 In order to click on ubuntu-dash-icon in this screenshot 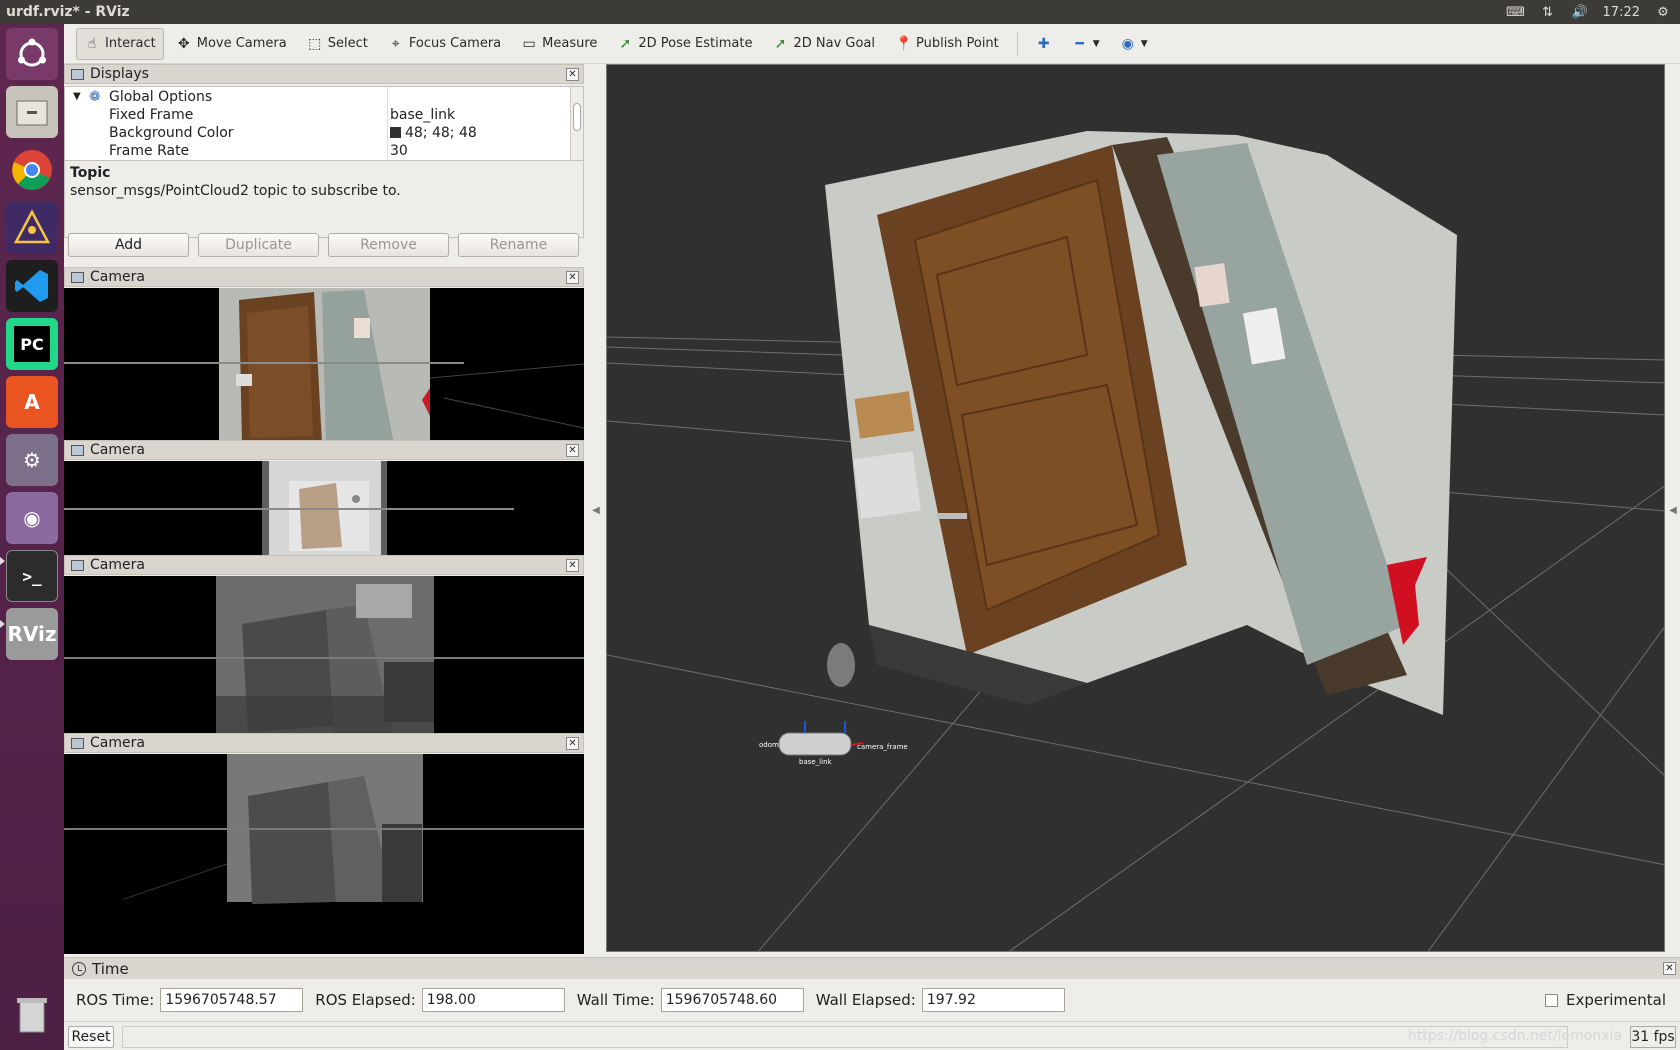, I will do `click(32, 54)`.